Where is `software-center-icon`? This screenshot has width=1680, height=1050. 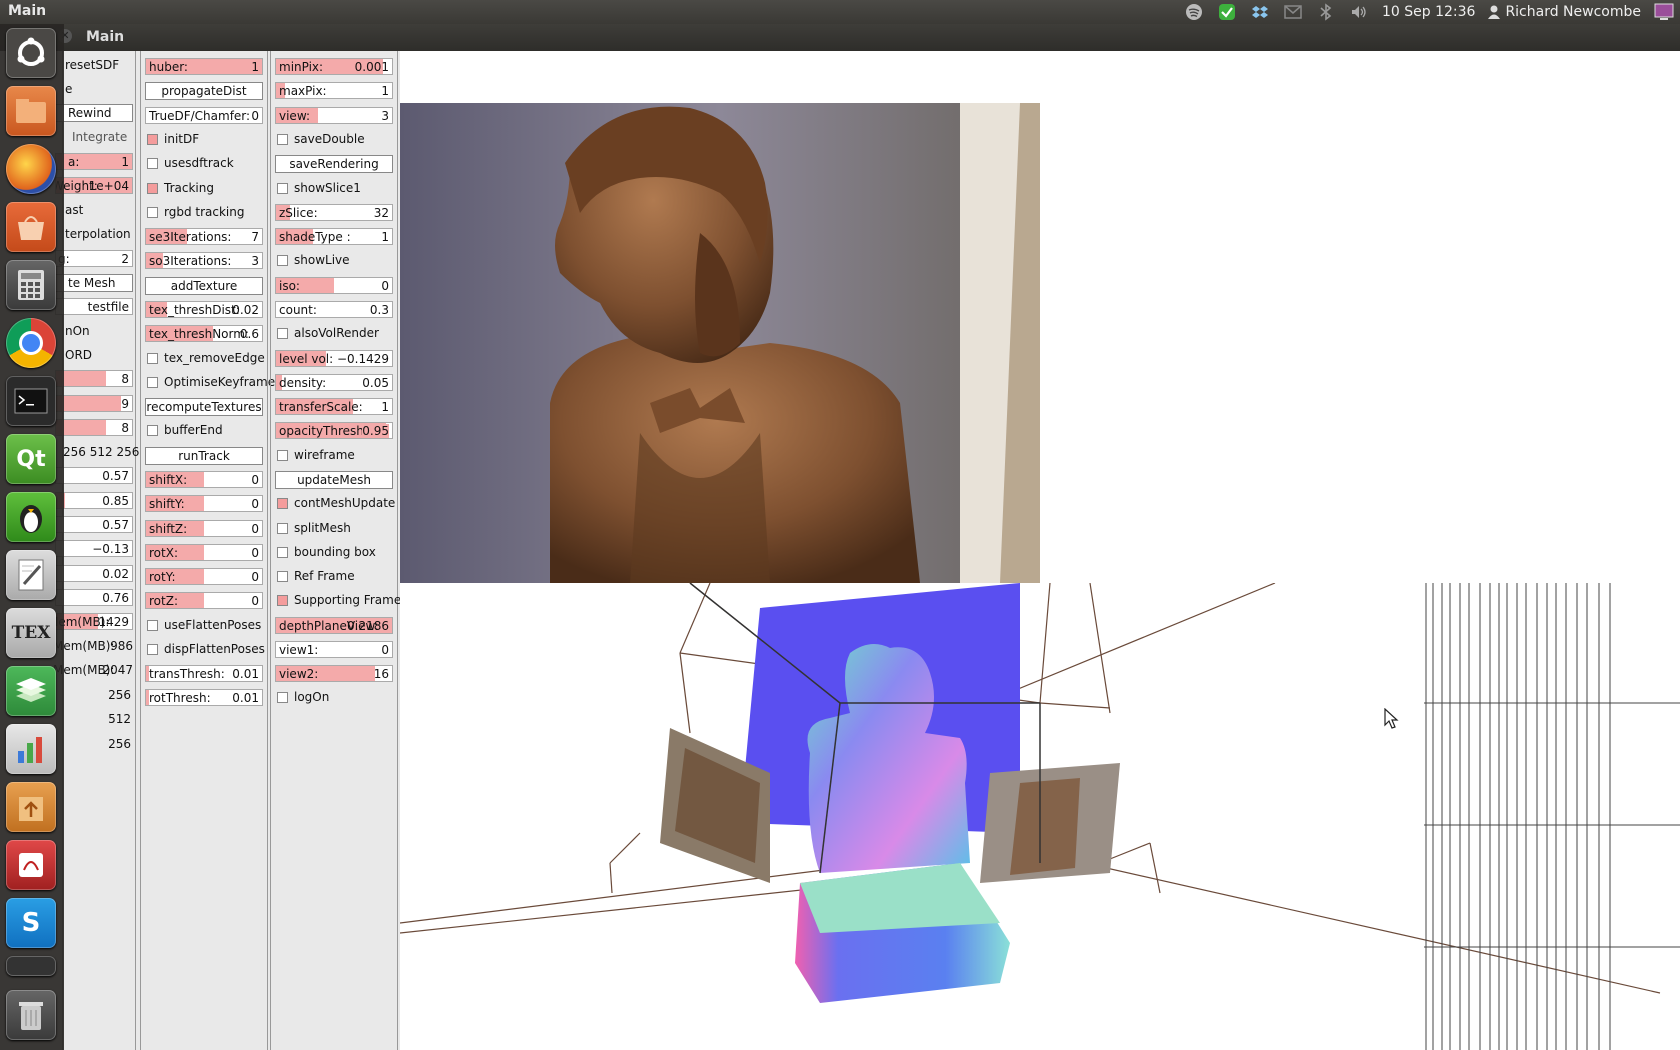
software-center-icon is located at coordinates (31, 227).